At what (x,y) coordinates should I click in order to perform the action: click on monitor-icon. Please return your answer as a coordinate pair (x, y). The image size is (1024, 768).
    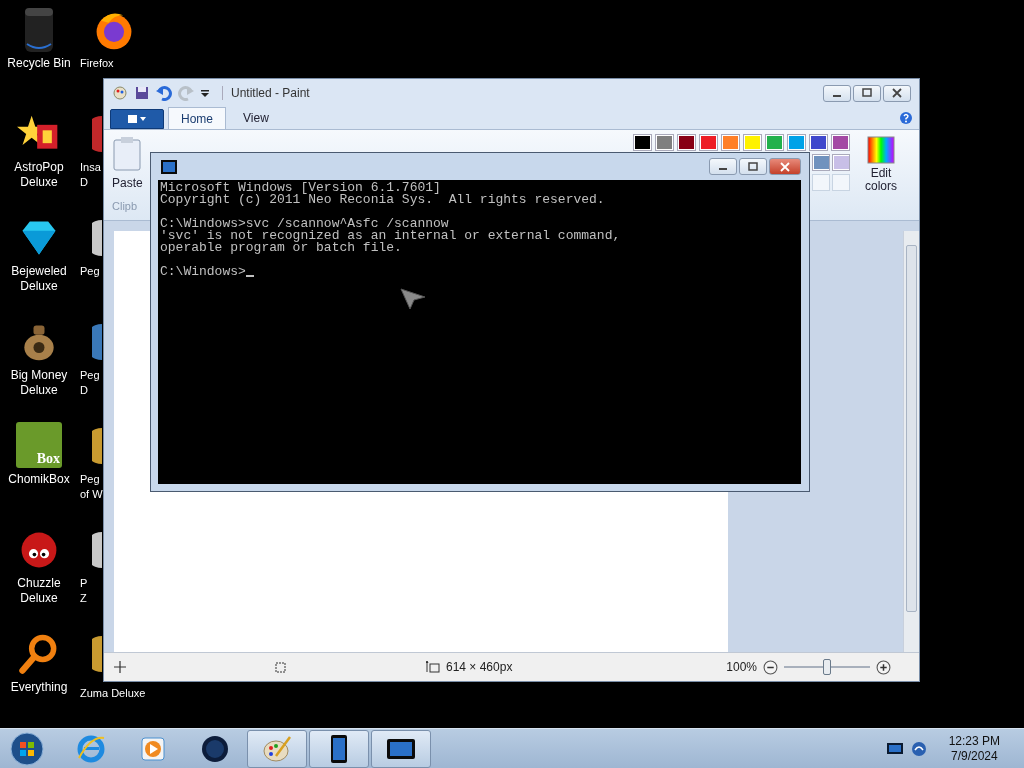
    Looking at the image, I should click on (894, 748).